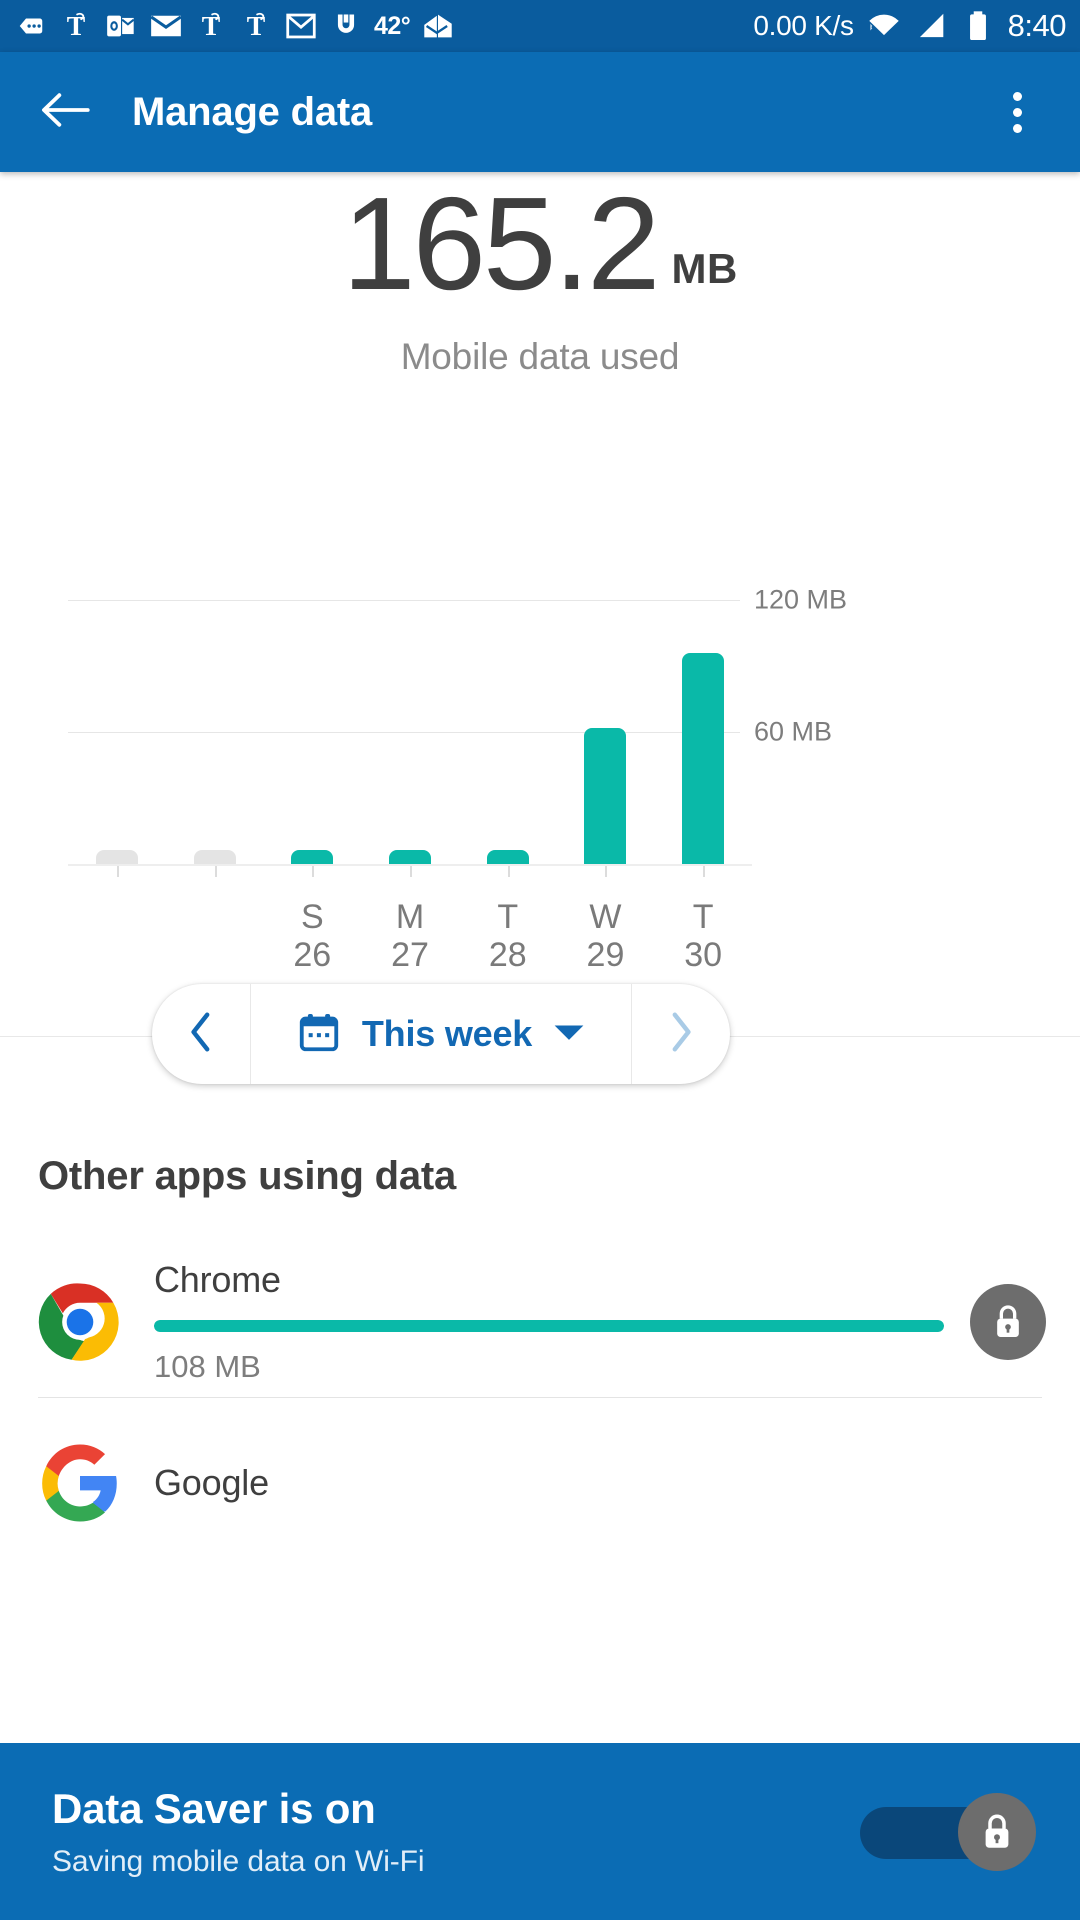 This screenshot has height=1920, width=1080. I want to click on data-saver-title: Data Saver is on, so click(214, 1808).